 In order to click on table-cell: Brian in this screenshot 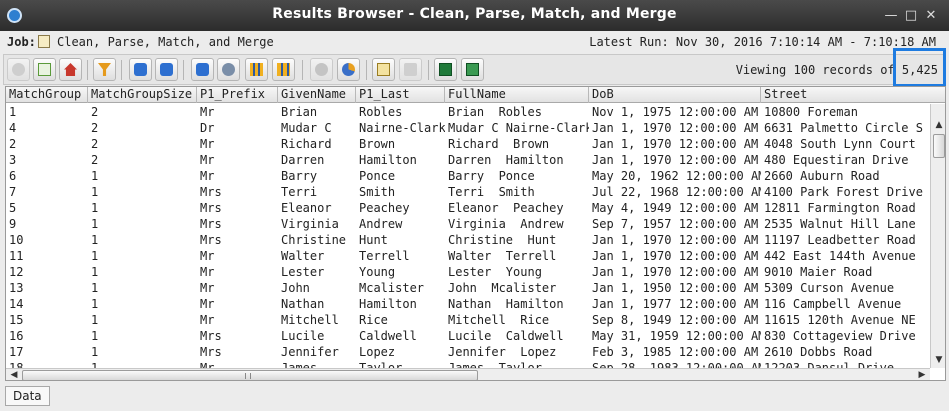, I will do `click(299, 112)`.